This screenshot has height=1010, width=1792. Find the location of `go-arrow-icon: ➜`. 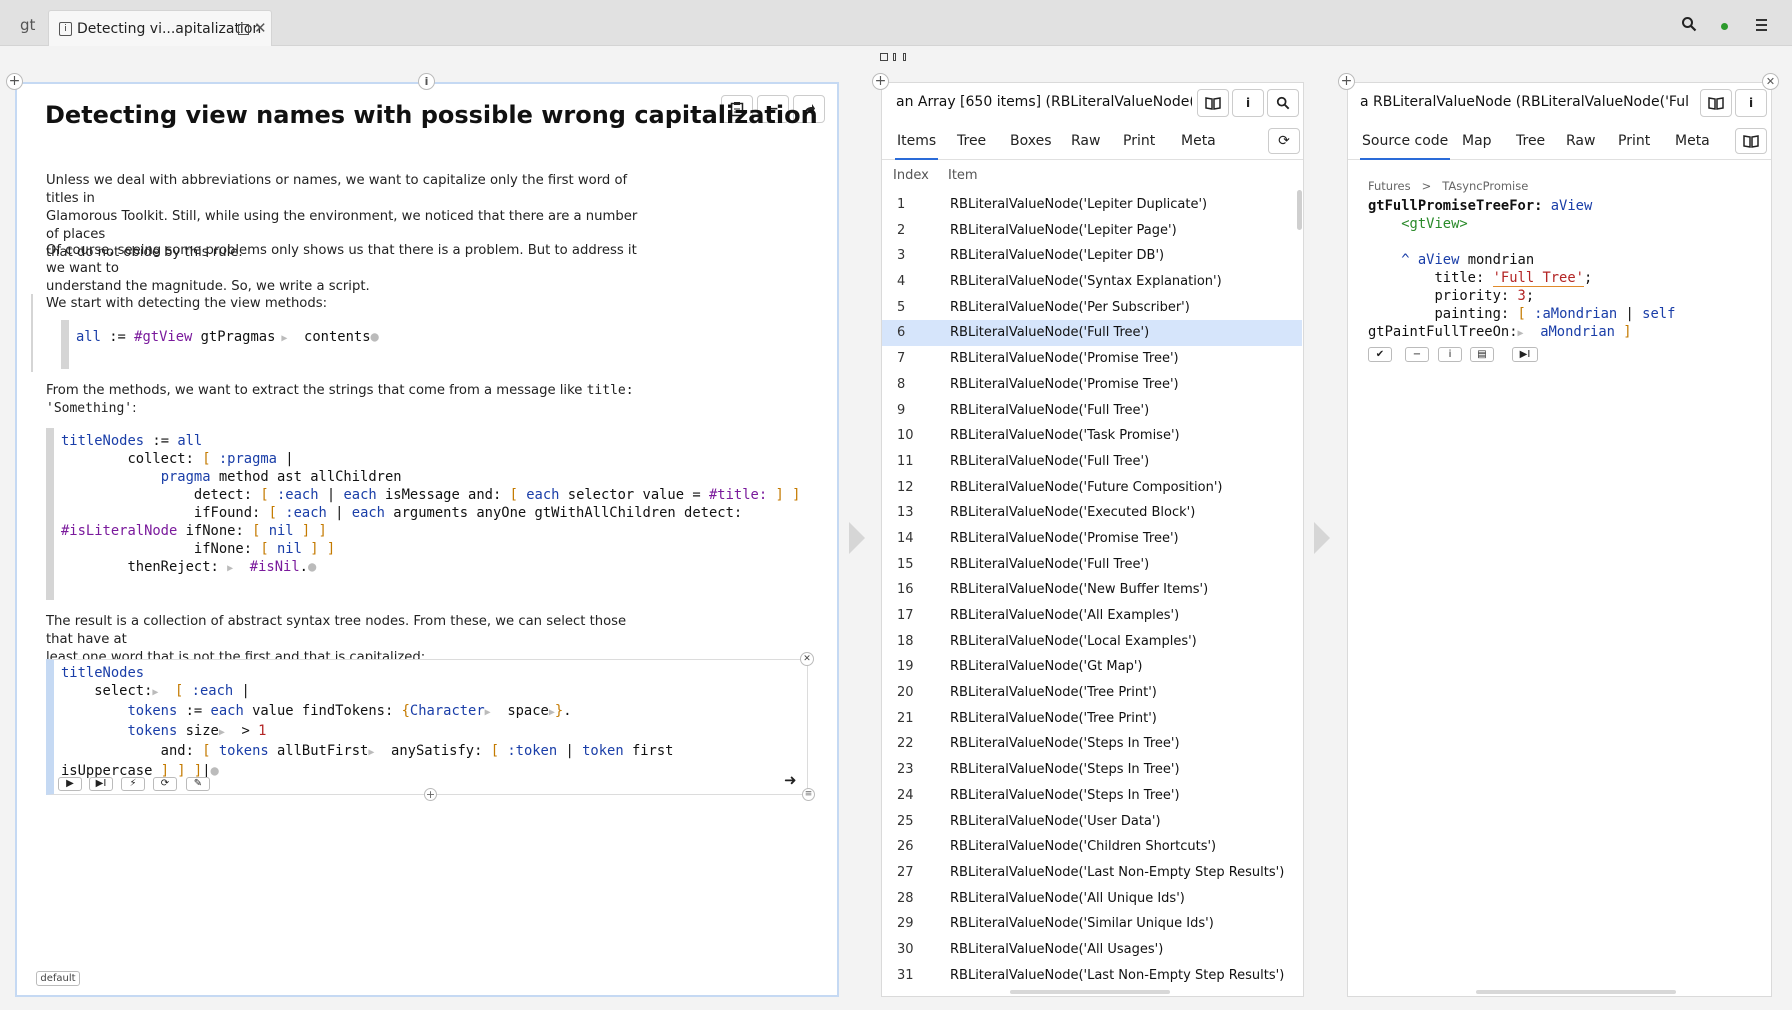

go-arrow-icon: ➜ is located at coordinates (790, 780).